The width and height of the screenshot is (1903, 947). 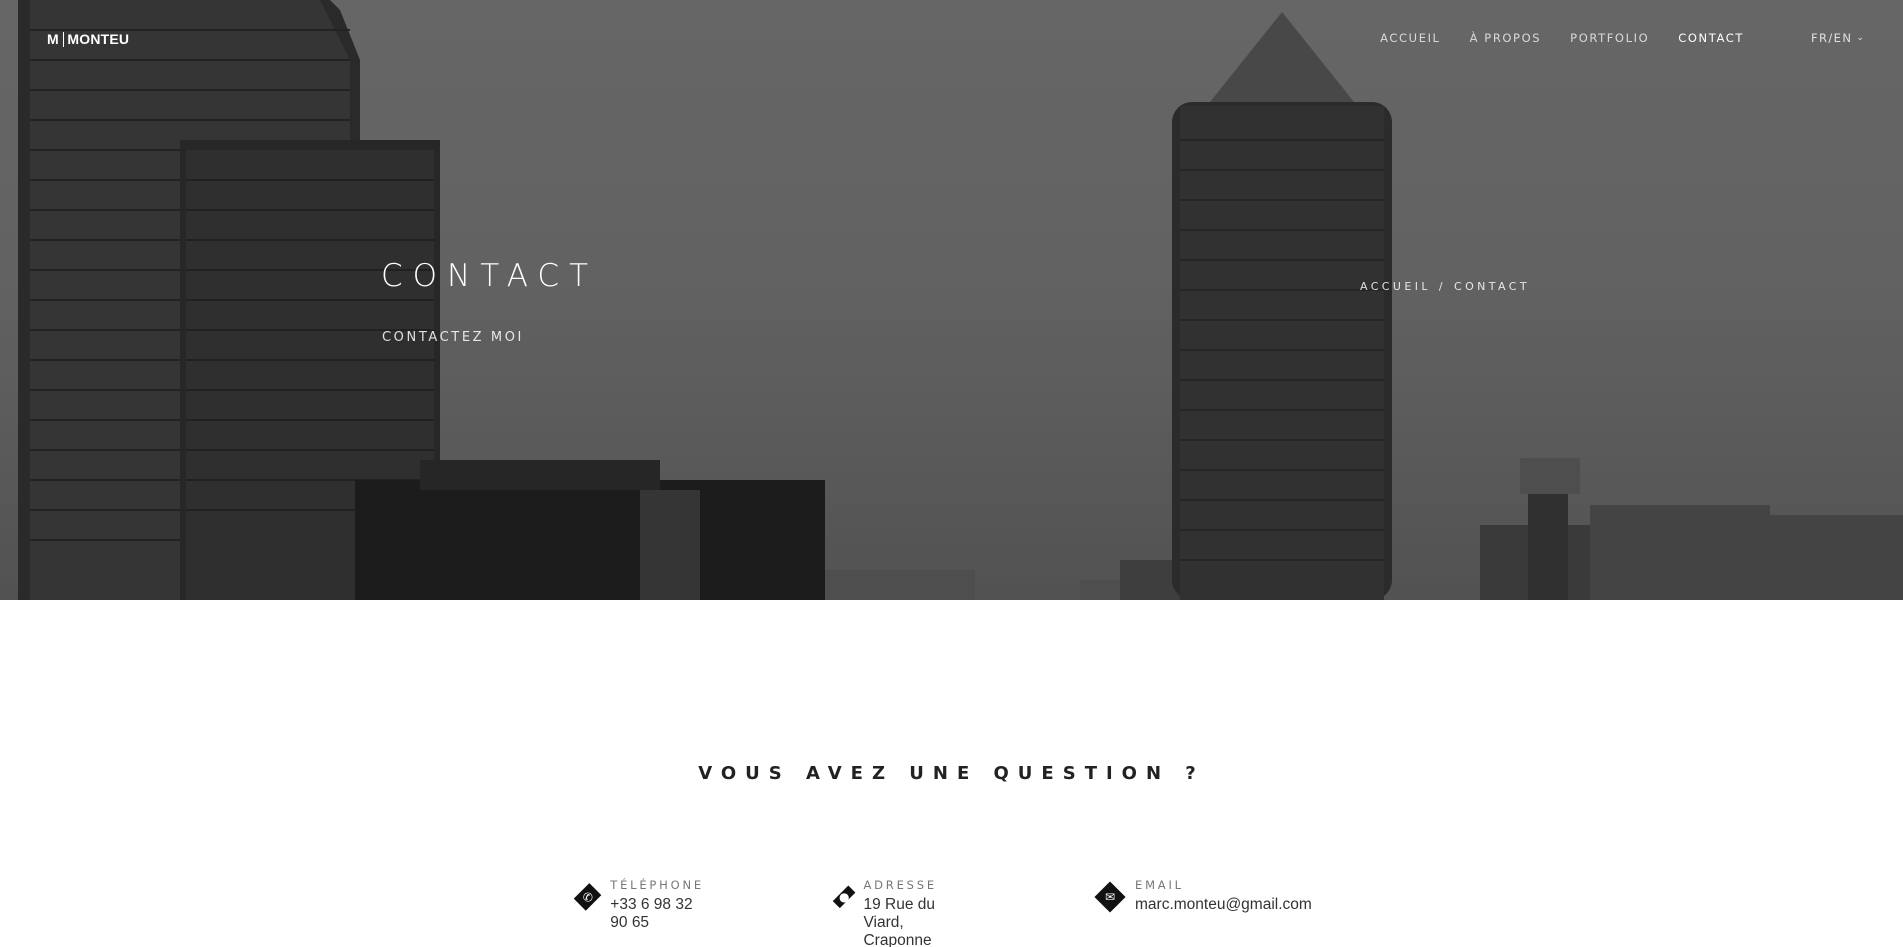 What do you see at coordinates (1609, 38) in the screenshot?
I see `nav-portfolio: PORTFOLIO` at bounding box center [1609, 38].